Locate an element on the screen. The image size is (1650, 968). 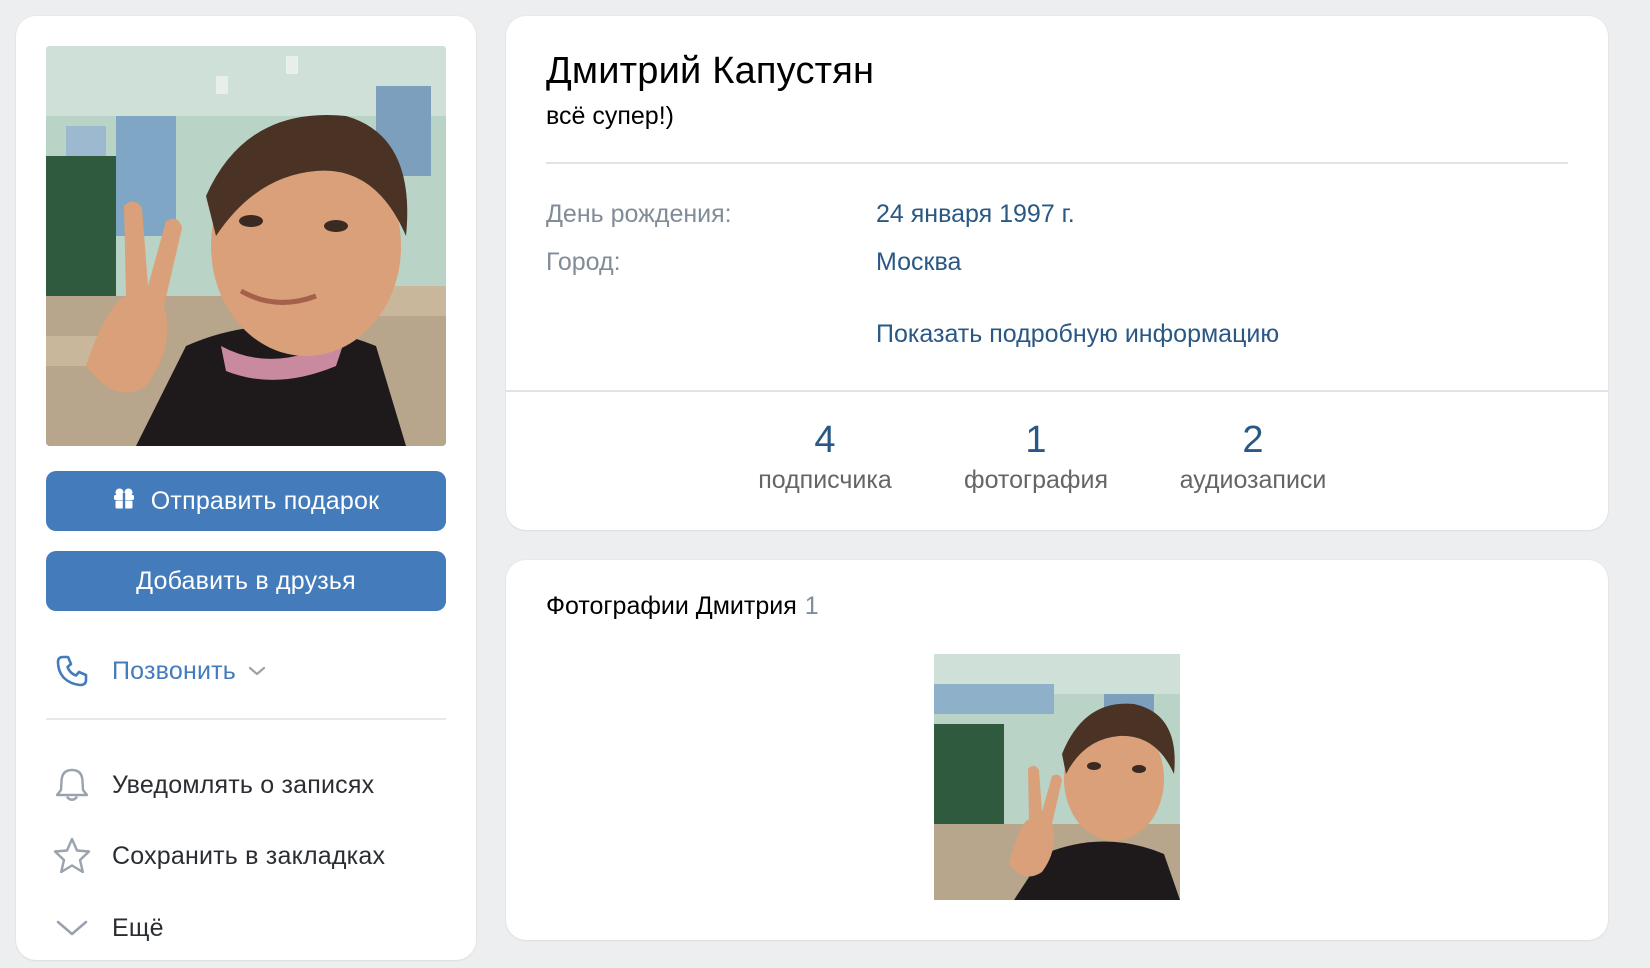
audio-counter: 2 аудиозаписи is located at coordinates (1253, 457).